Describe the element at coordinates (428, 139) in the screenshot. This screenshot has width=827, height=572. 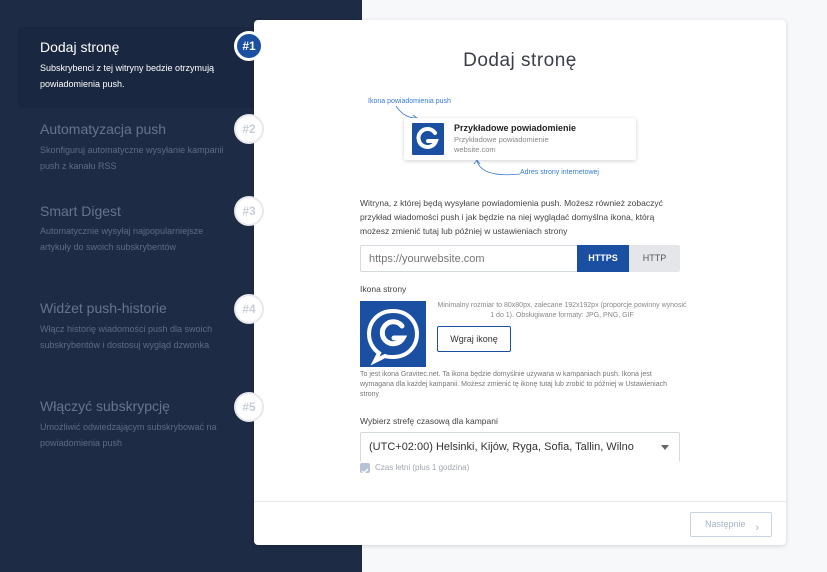
I see `gravitec-logo-icon` at that location.